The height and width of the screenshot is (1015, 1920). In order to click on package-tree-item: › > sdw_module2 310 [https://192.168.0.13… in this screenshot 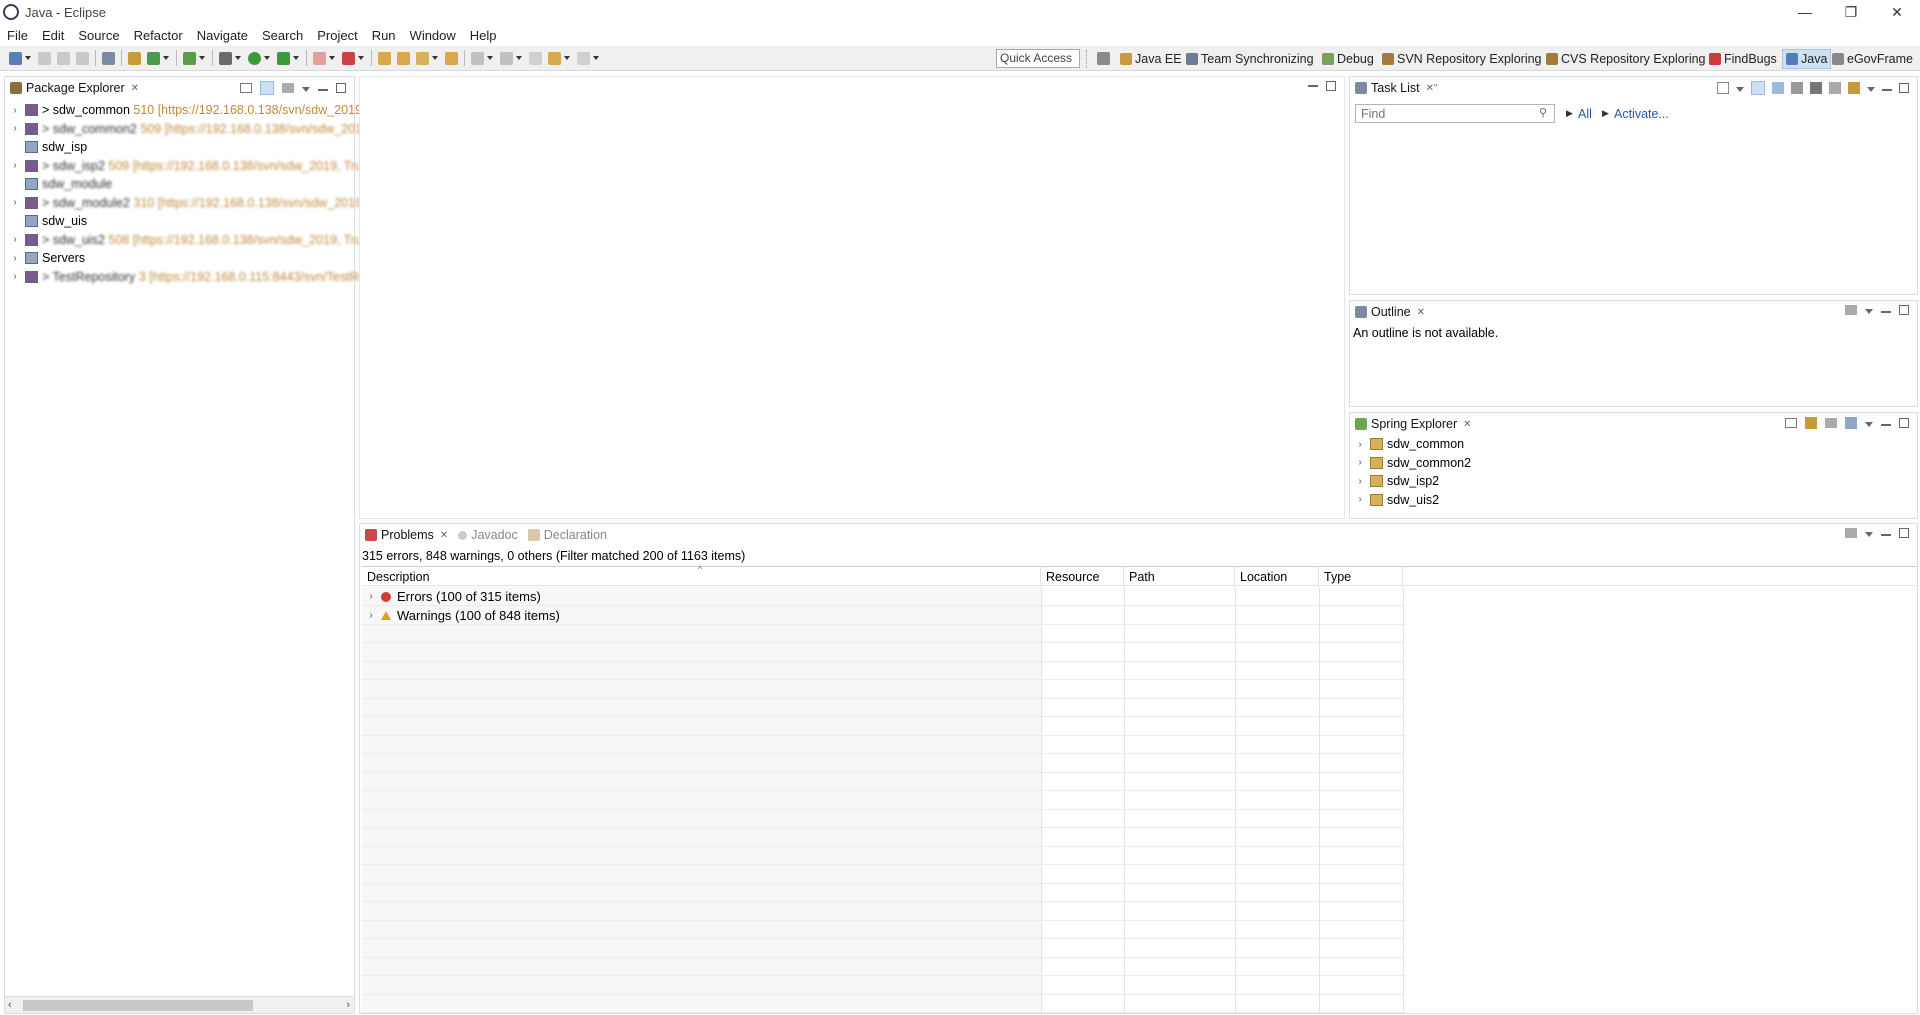, I will do `click(185, 203)`.